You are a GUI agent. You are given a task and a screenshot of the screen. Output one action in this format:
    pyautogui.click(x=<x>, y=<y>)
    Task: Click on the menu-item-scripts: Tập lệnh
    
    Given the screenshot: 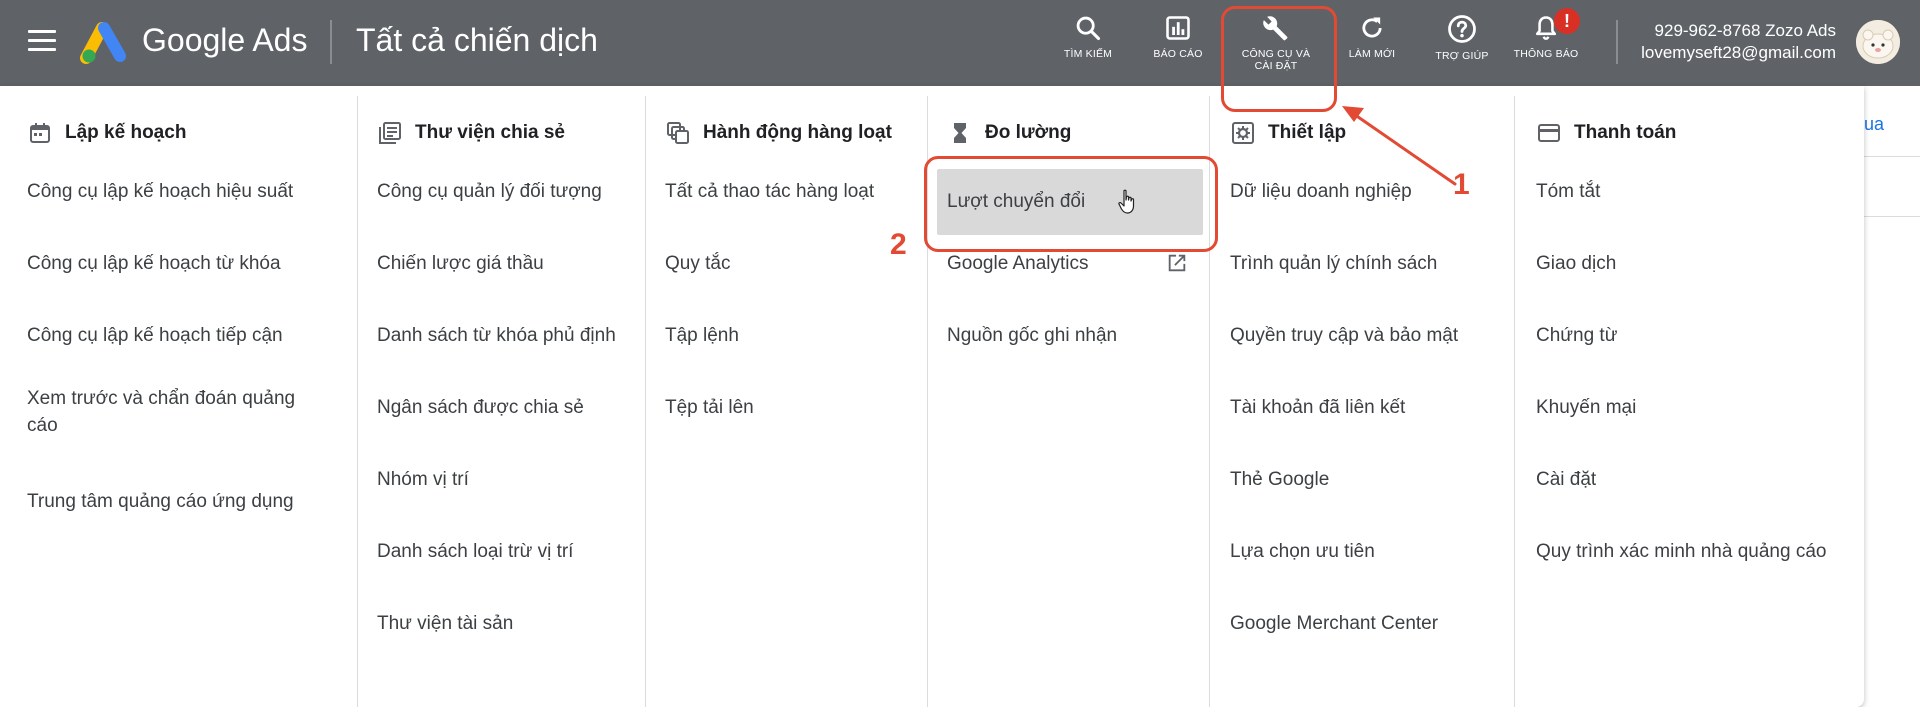 What is the action you would take?
    pyautogui.click(x=702, y=335)
    